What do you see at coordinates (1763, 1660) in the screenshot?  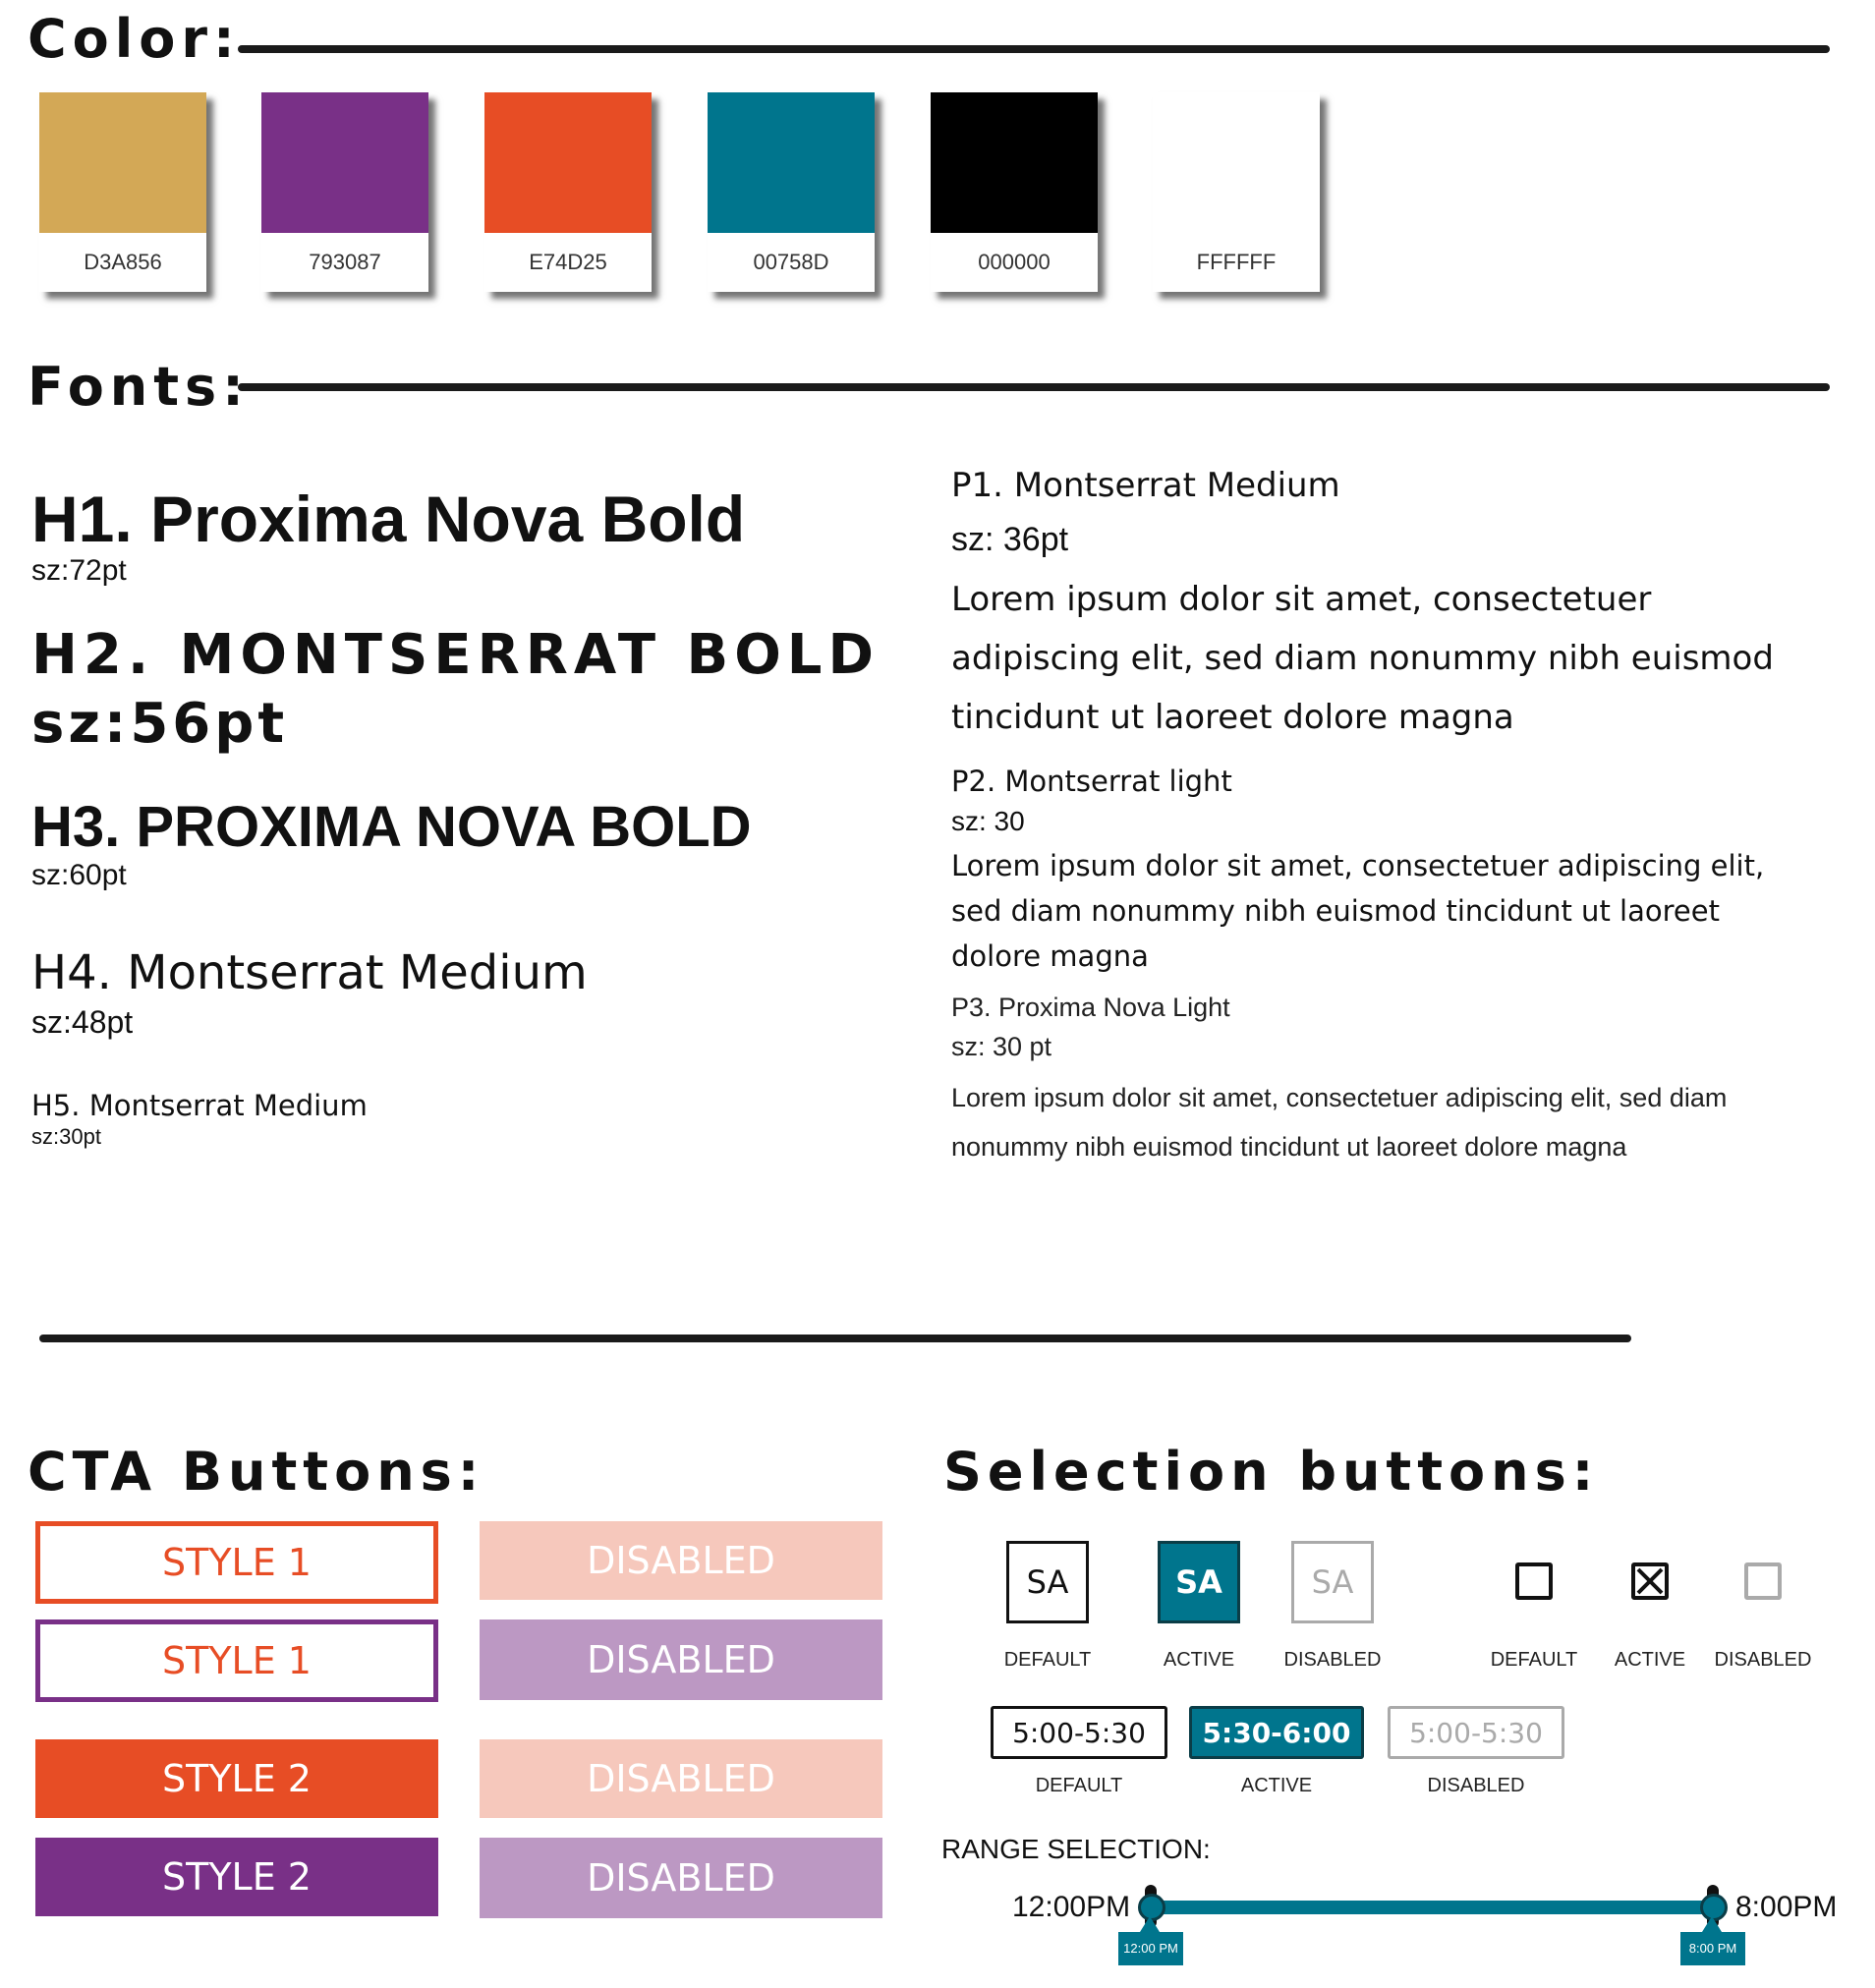 I see `checkbox-disabled-caption: DISABLED` at bounding box center [1763, 1660].